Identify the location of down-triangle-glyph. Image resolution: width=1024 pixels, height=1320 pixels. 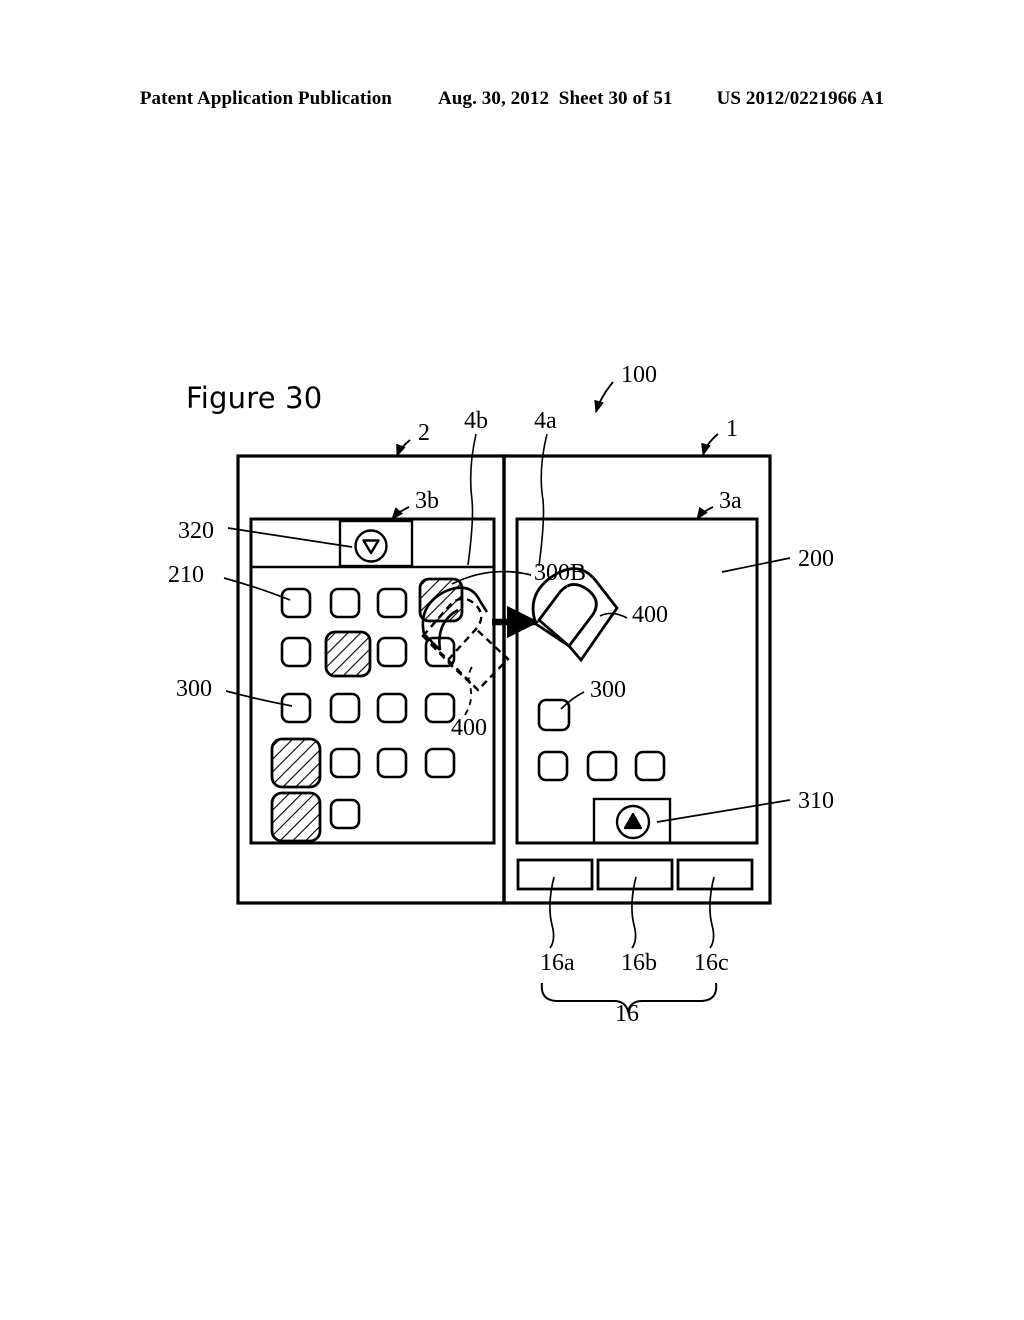
(371, 547).